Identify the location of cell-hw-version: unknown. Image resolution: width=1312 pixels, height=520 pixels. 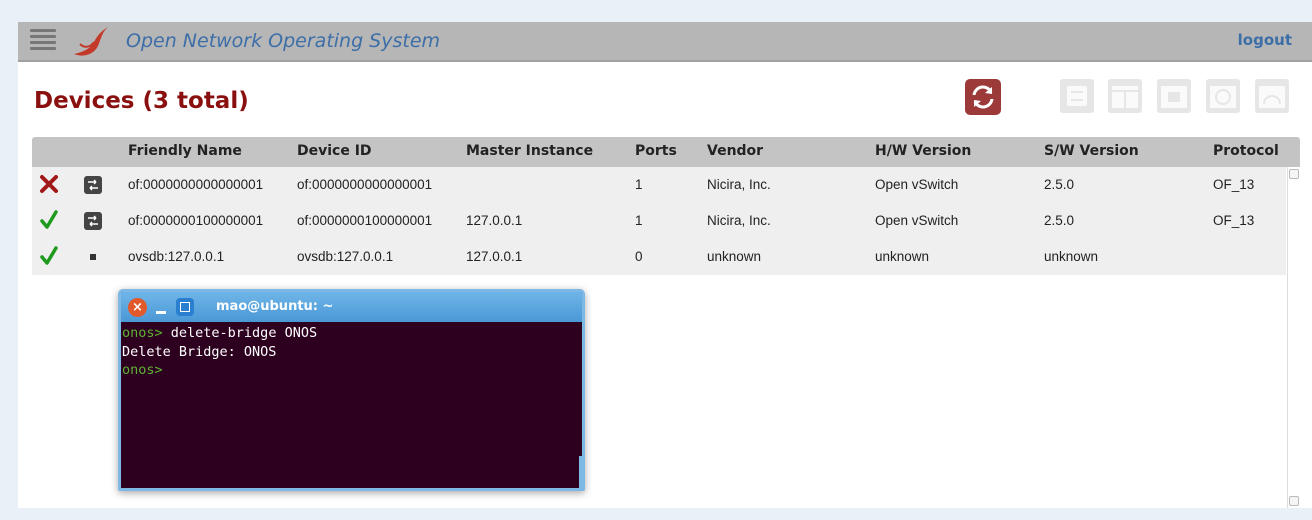
(902, 256).